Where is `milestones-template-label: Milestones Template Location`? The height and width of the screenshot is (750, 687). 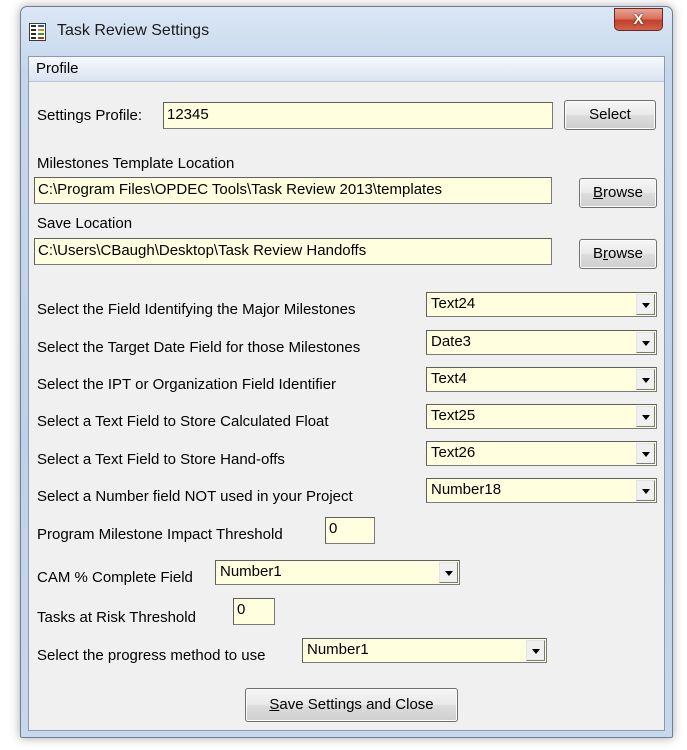 milestones-template-label: Milestones Template Location is located at coordinates (136, 163).